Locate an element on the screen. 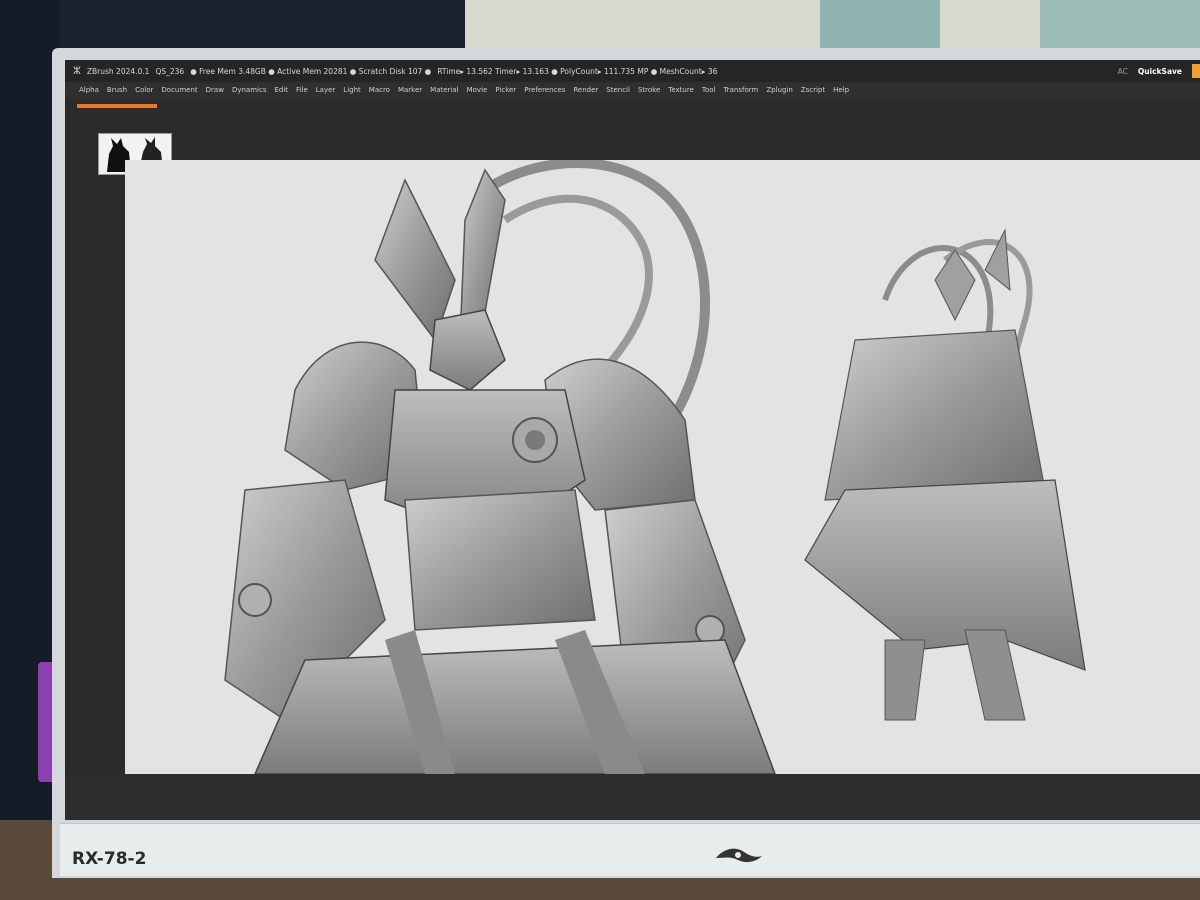 The width and height of the screenshot is (1200, 900). quicksave-button: QuickSave is located at coordinates (1160, 71).